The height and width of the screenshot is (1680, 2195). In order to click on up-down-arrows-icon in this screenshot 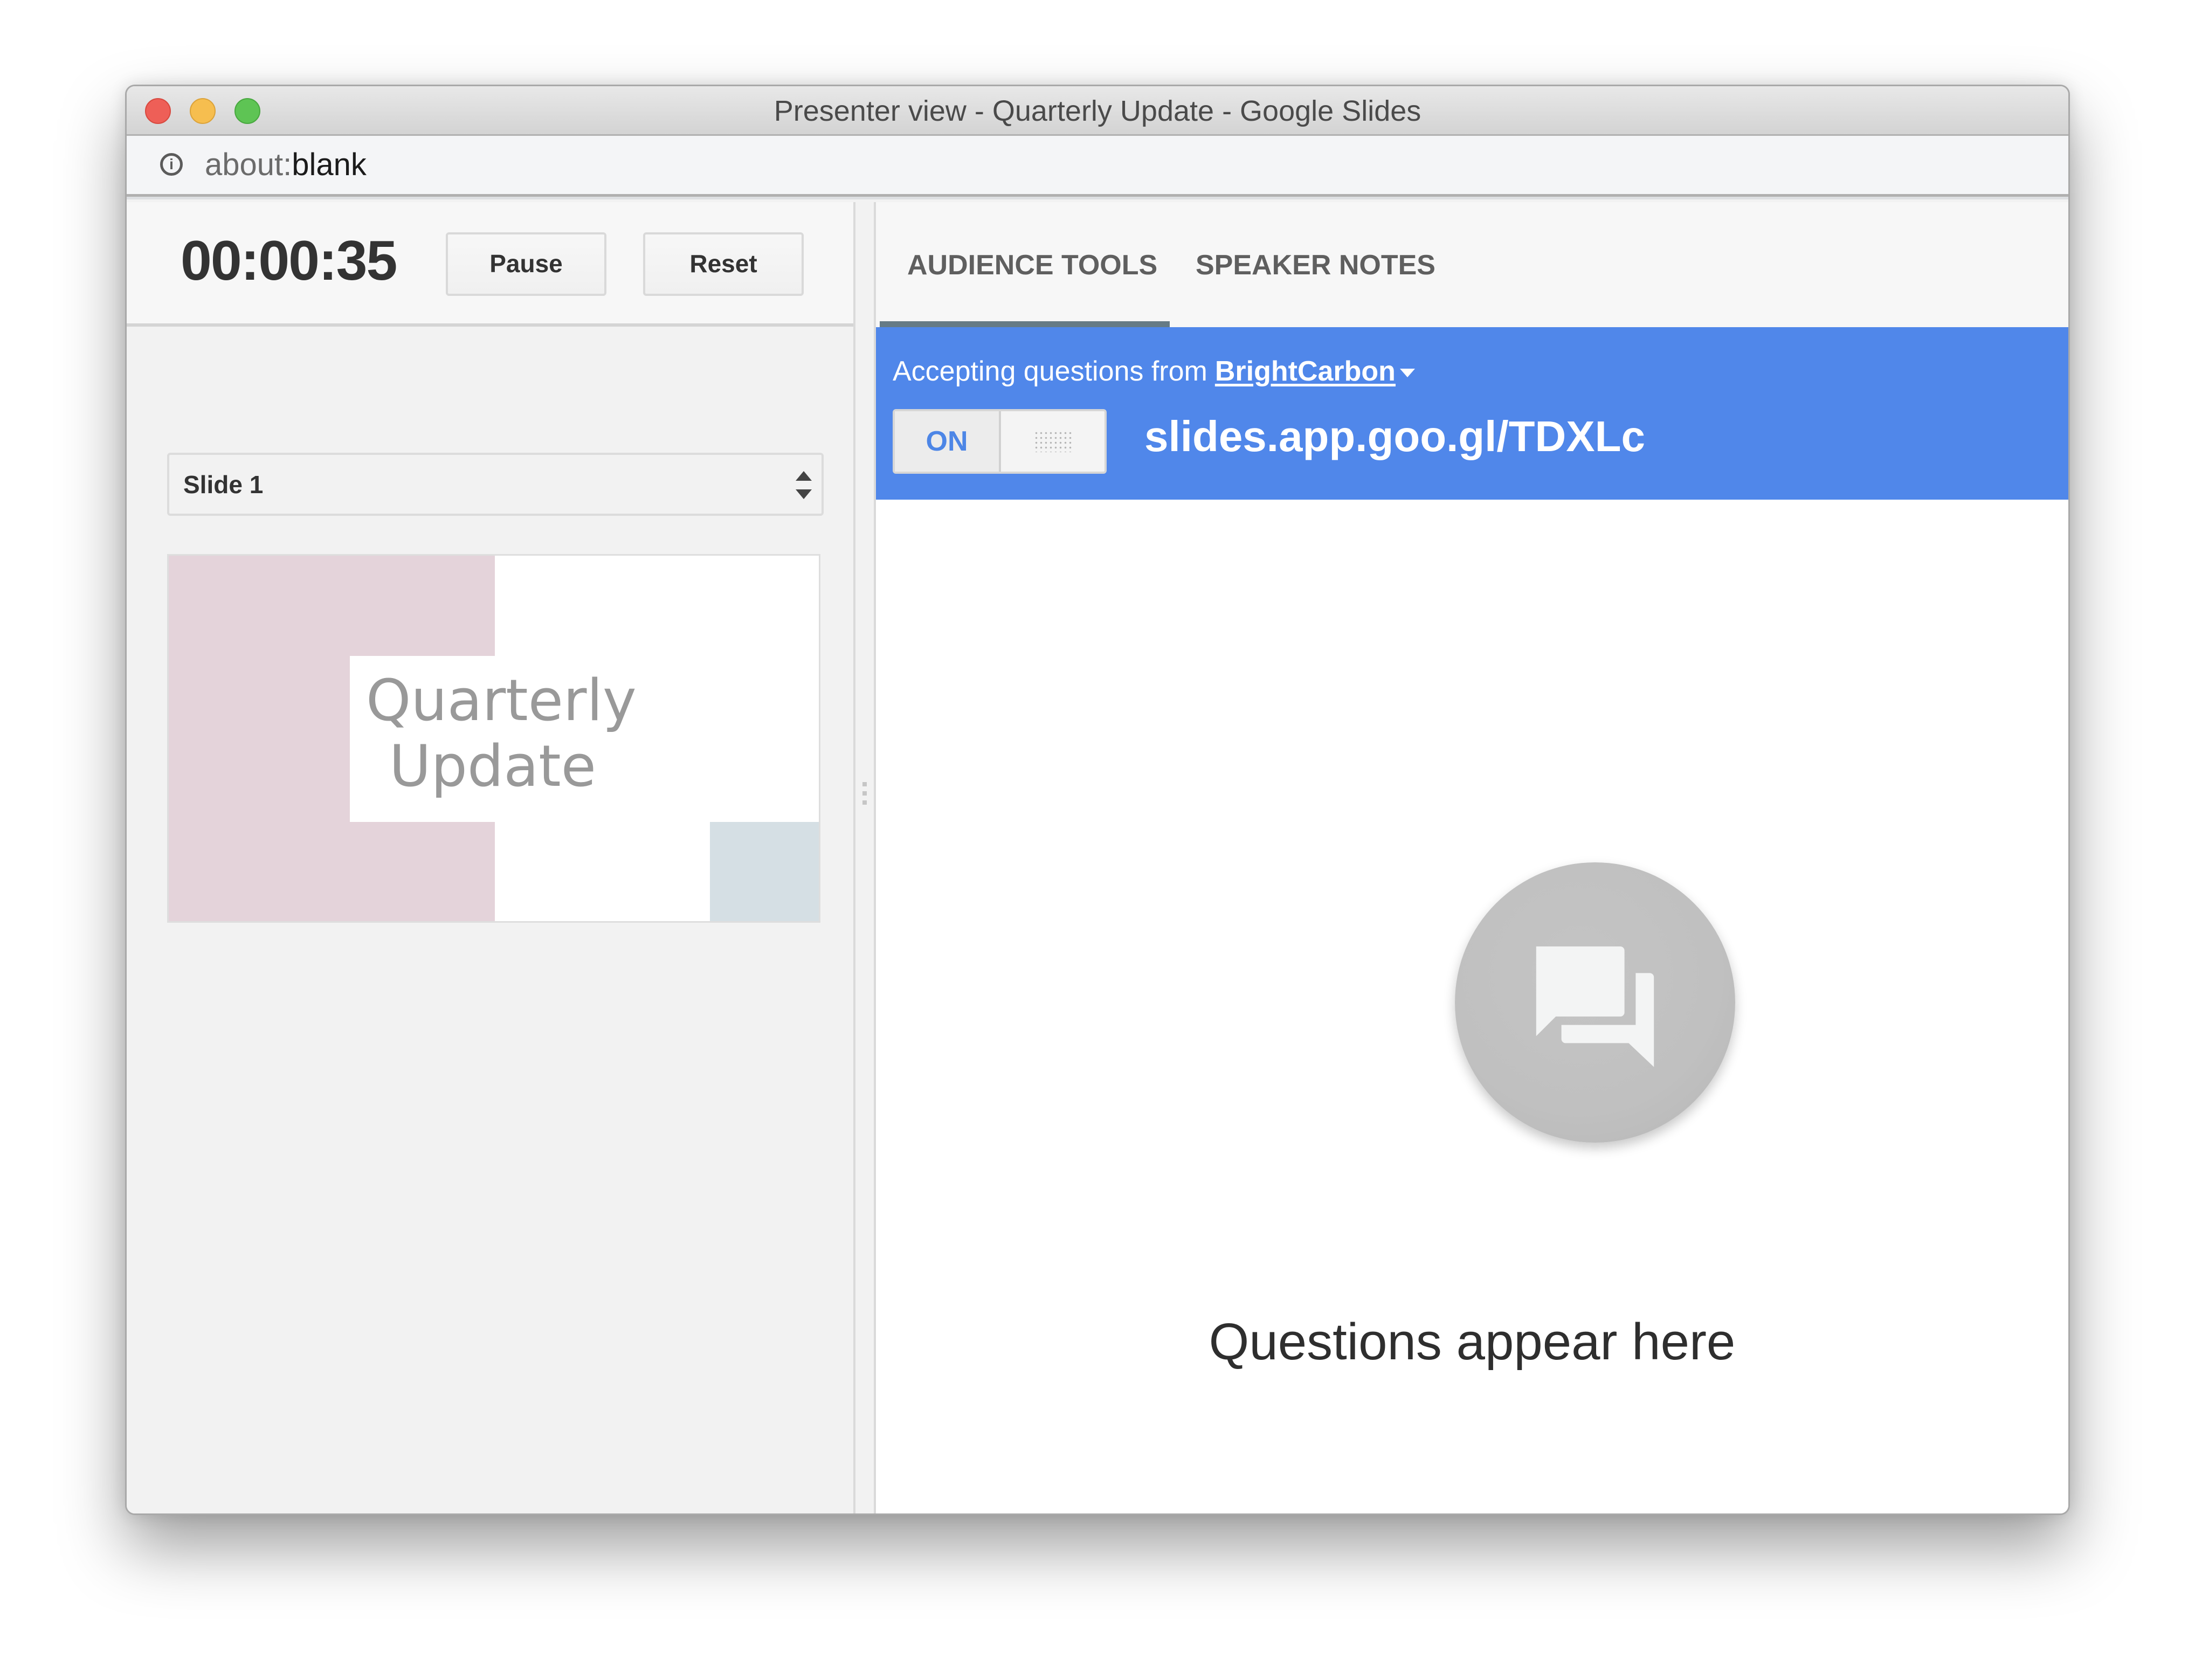, I will do `click(804, 485)`.